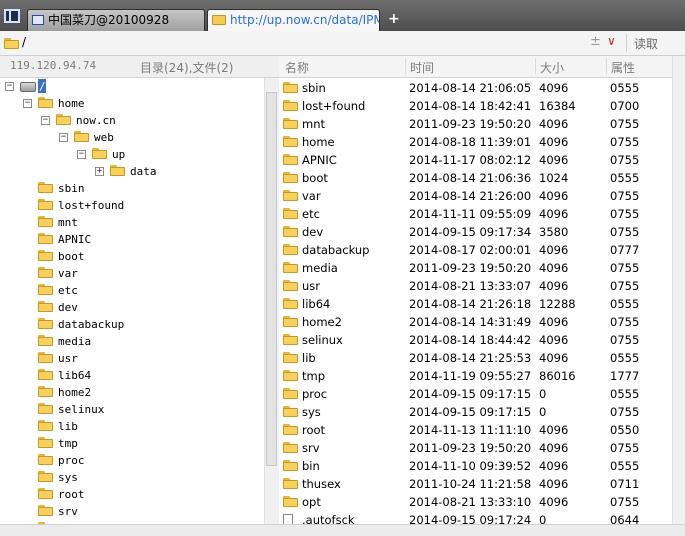 This screenshot has width=685, height=536. What do you see at coordinates (646, 43) in the screenshot?
I see `read-button: 读取` at bounding box center [646, 43].